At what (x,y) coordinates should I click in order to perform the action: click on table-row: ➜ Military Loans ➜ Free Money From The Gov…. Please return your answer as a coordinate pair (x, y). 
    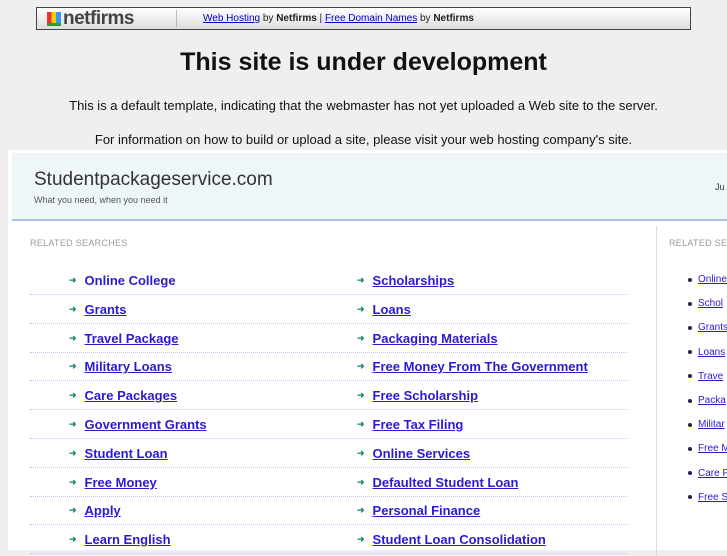
    Looking at the image, I should click on (329, 367).